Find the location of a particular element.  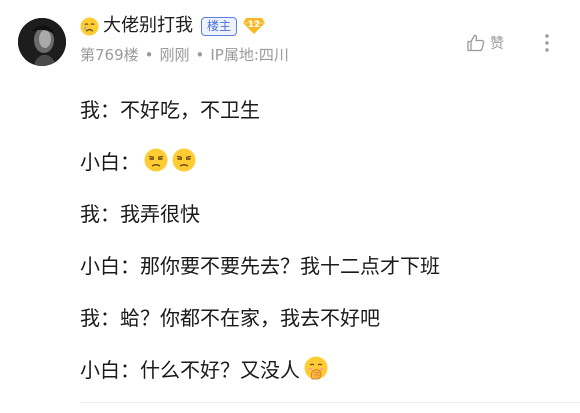

chat-line: 小白： is located at coordinates (320, 160).